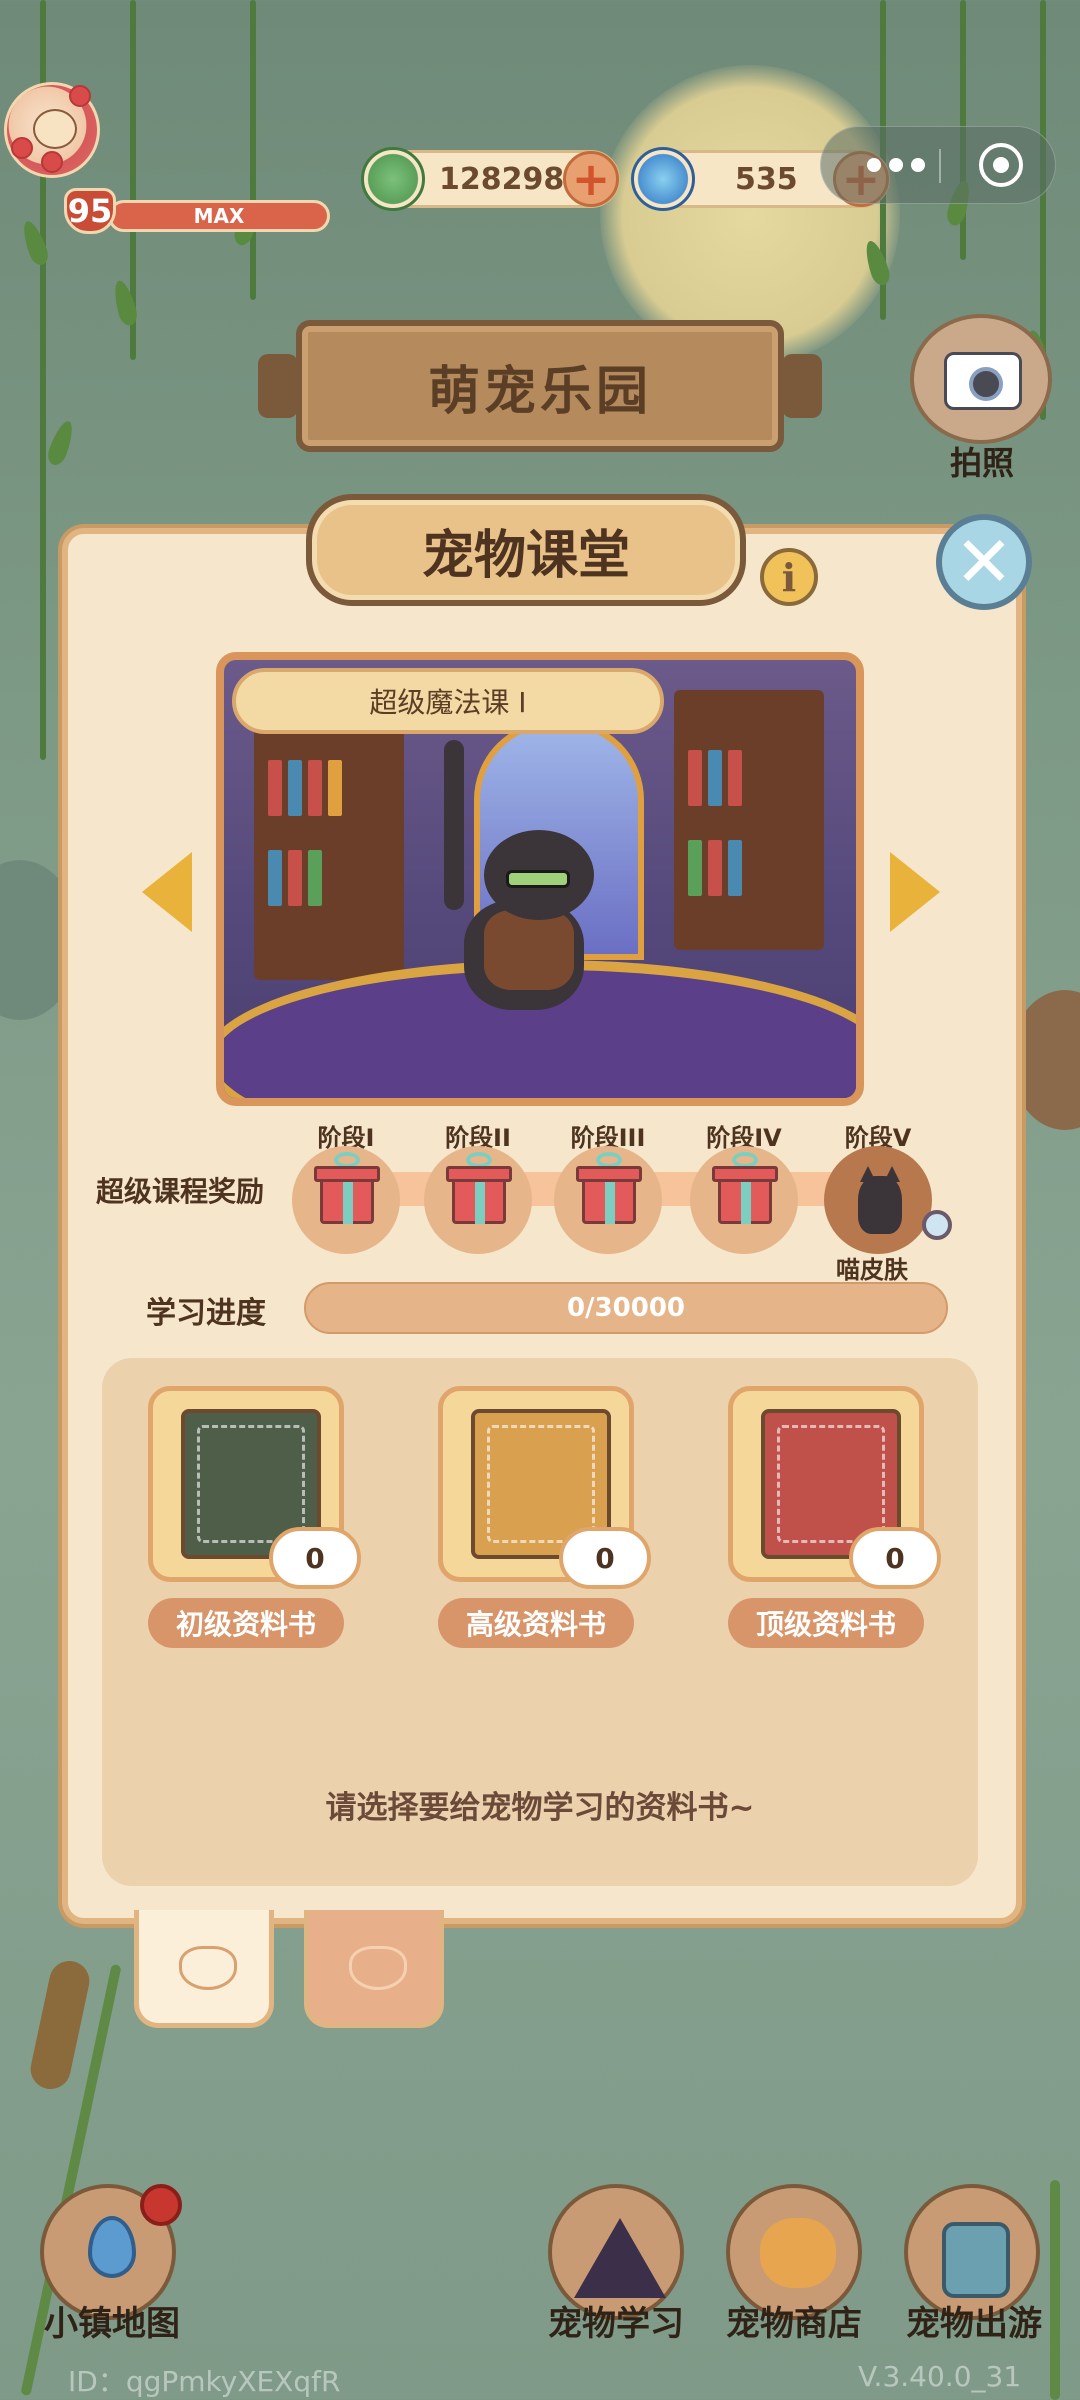  I want to click on close-panel-button: ✕, so click(984, 562).